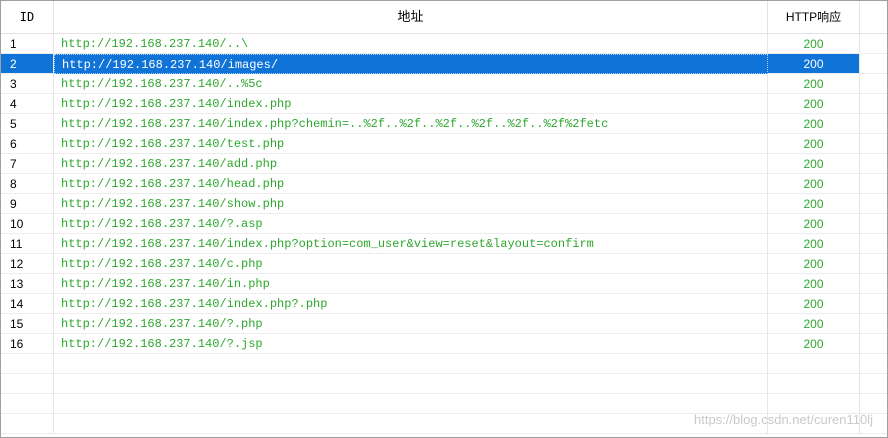 The width and height of the screenshot is (888, 438). Describe the element at coordinates (27, 344) in the screenshot. I see `cell-id: 16` at that location.